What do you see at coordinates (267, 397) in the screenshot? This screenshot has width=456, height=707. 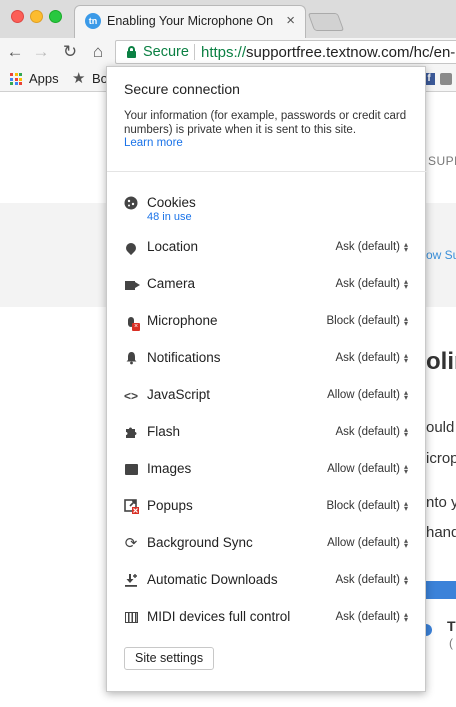 I see `permission-row-javascript: <> JavaScript Allow (default) ▴ ▾` at bounding box center [267, 397].